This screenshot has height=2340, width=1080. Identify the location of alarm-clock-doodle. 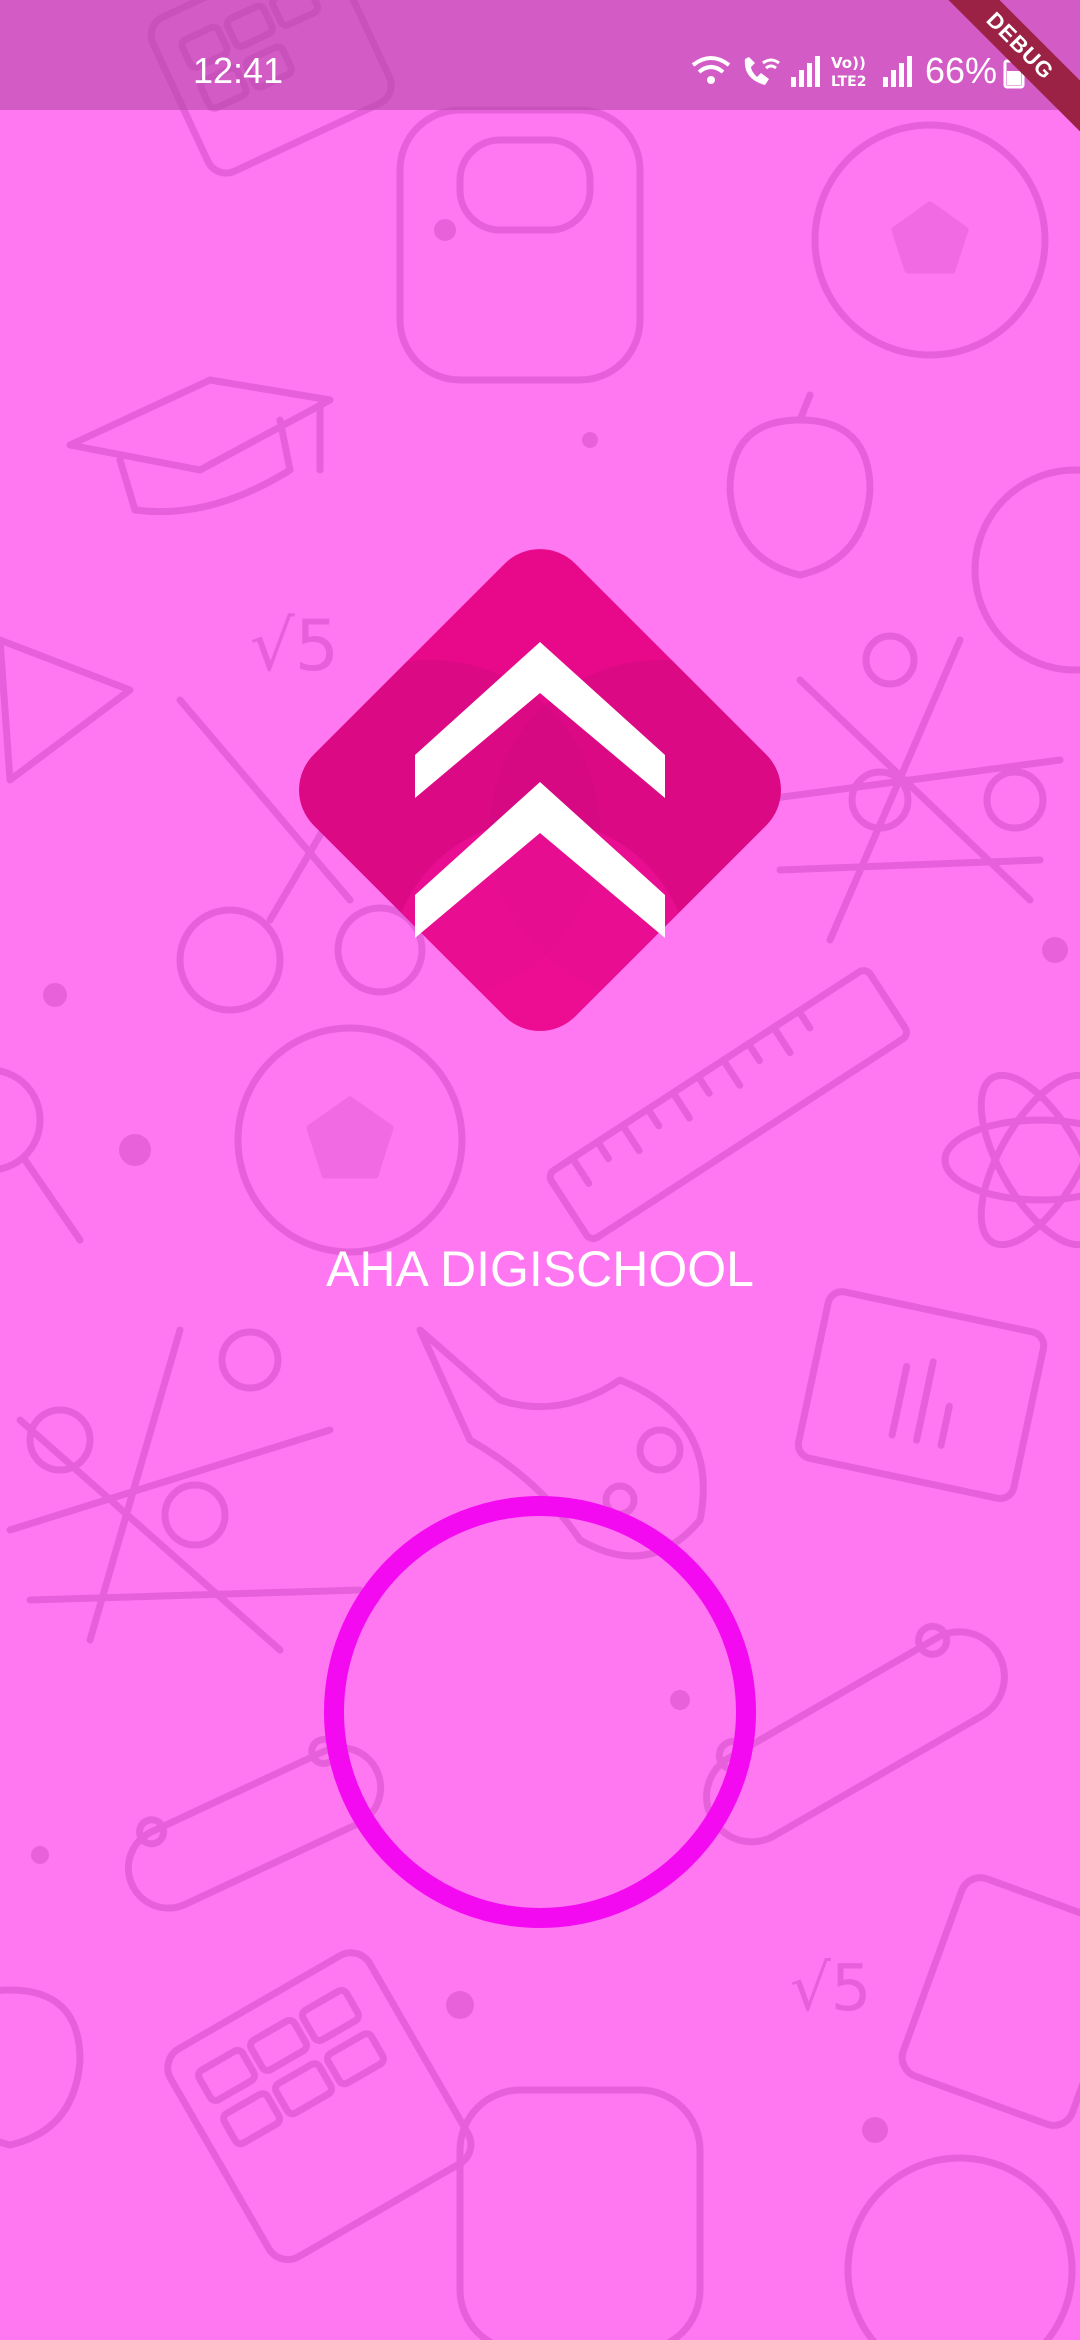
(1025, 570).